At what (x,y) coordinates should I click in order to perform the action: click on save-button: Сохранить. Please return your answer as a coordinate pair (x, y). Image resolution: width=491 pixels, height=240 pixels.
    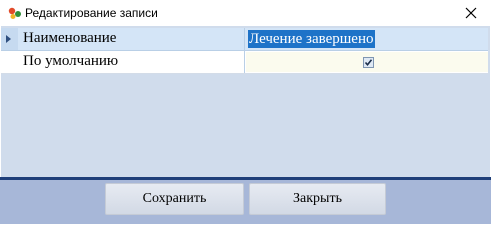
    Looking at the image, I should click on (174, 199).